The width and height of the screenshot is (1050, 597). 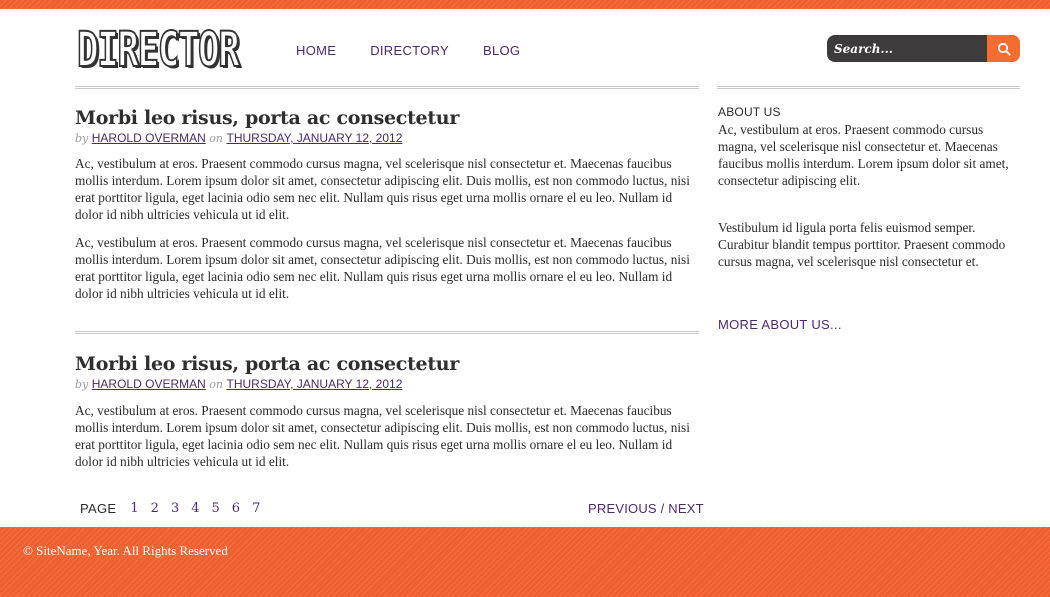 What do you see at coordinates (622, 508) in the screenshot?
I see `previous-link: PREVIOUS` at bounding box center [622, 508].